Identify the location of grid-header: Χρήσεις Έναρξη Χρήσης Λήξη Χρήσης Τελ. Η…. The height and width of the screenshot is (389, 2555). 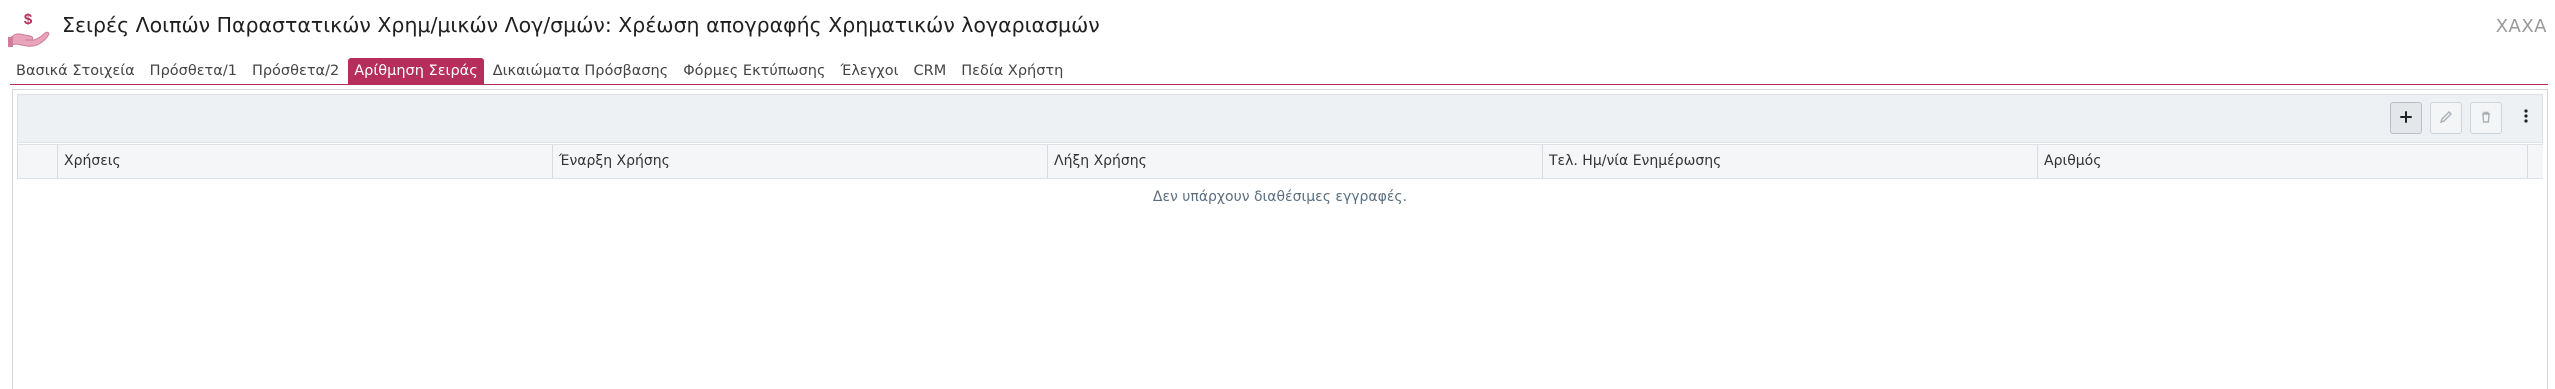
(1280, 161).